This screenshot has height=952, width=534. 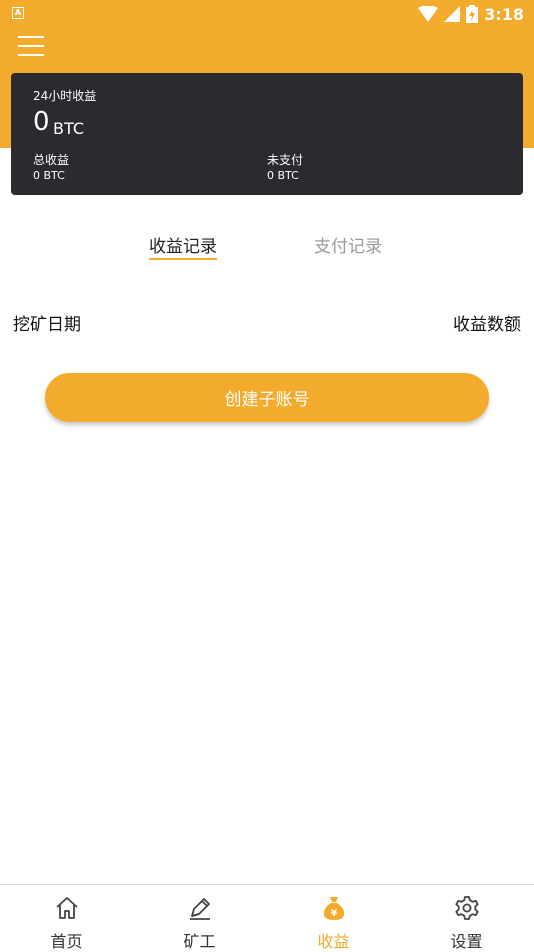 I want to click on earnings-24h-value: 0, so click(x=41, y=122).